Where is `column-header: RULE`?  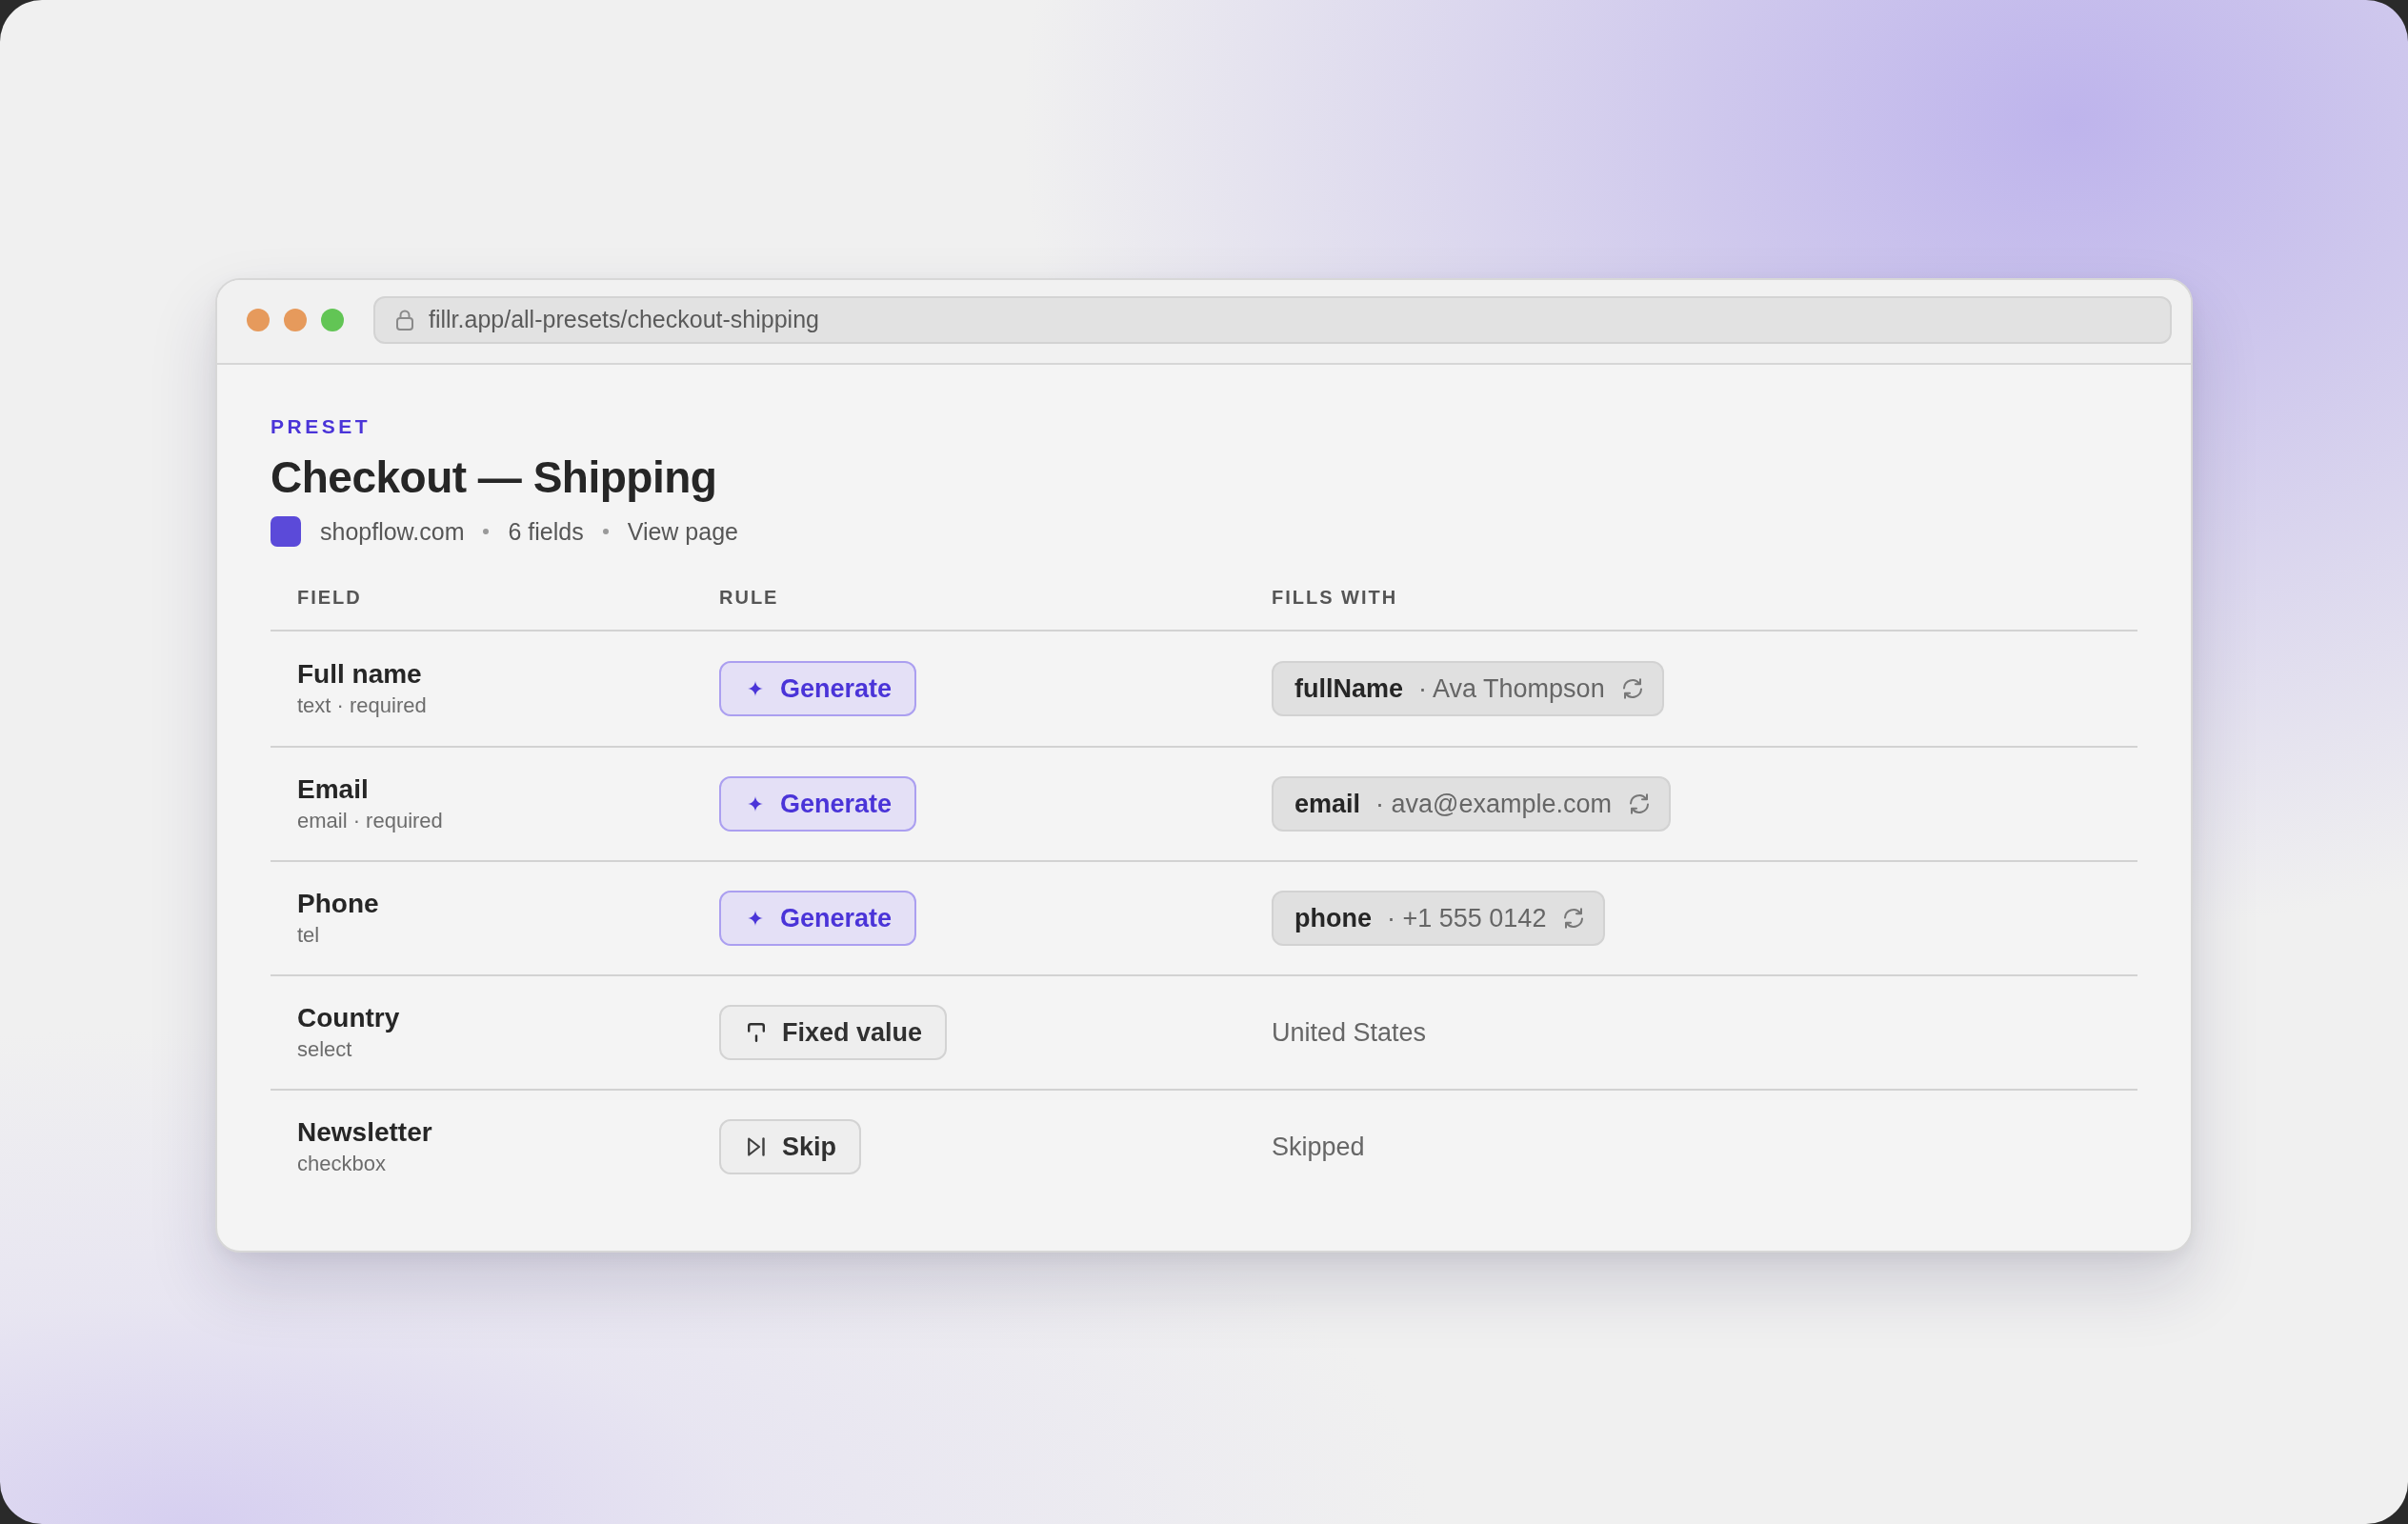 column-header: RULE is located at coordinates (749, 598).